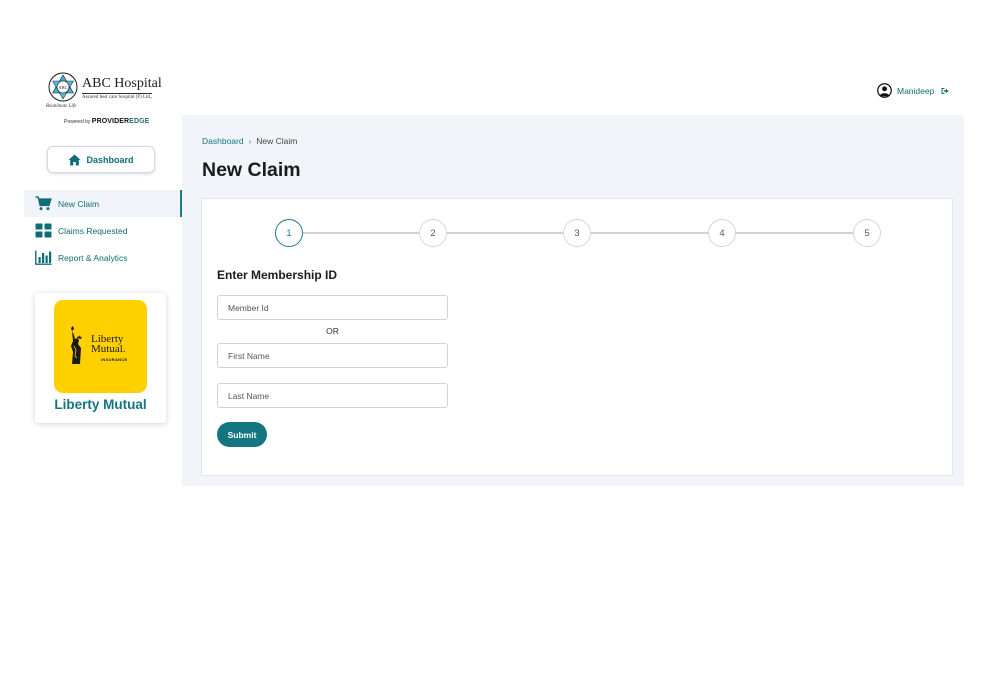 Image resolution: width=990 pixels, height=680 pixels. I want to click on sidebar-item-report-analytics: Report & Analytics, so click(103, 257).